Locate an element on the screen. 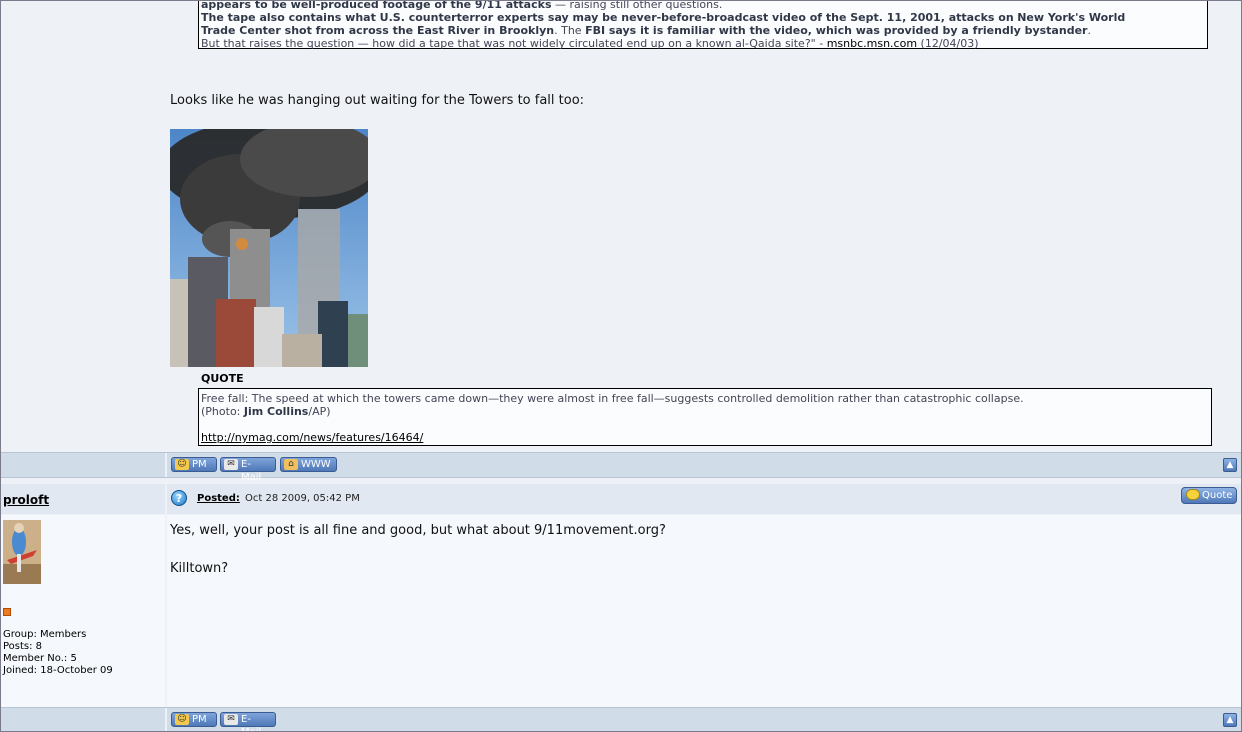 This screenshot has width=1242, height=732. user-member-number: Member No.: 5 is located at coordinates (40, 658).